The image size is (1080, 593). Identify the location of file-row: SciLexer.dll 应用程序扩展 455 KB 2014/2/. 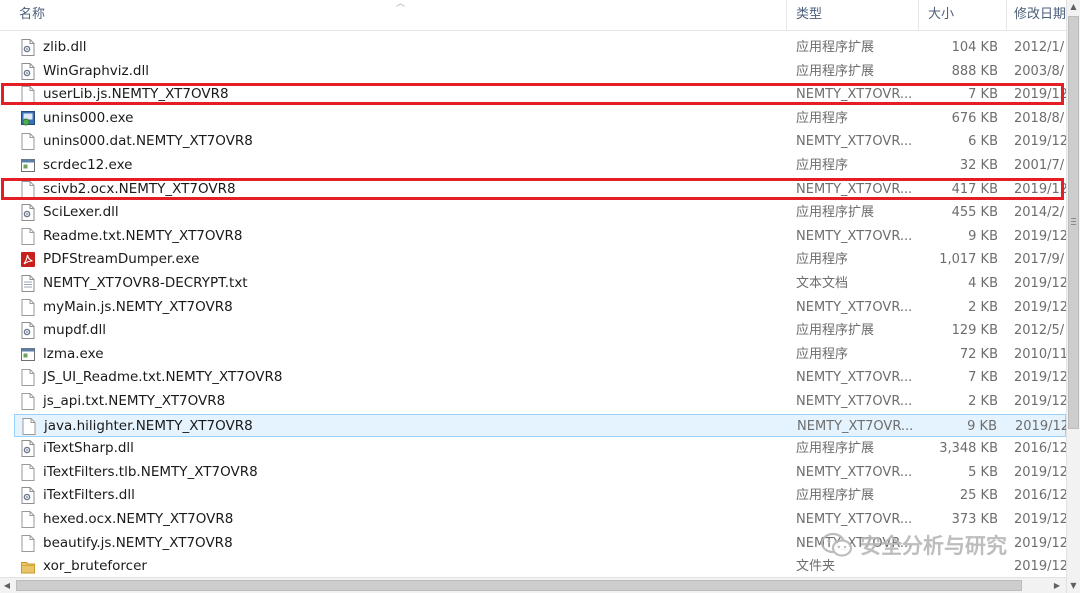
(540, 212).